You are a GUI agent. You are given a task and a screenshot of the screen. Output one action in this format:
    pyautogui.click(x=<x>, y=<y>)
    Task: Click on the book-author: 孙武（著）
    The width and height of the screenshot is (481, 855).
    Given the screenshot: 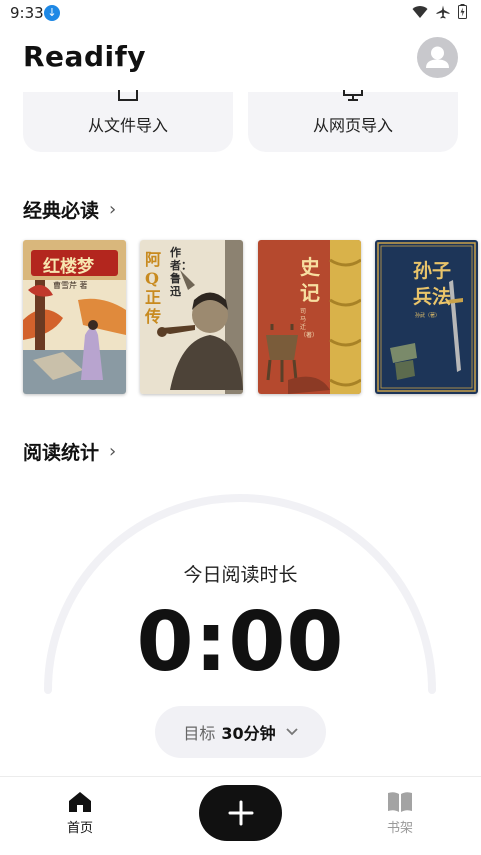 What is the action you would take?
    pyautogui.click(x=428, y=316)
    